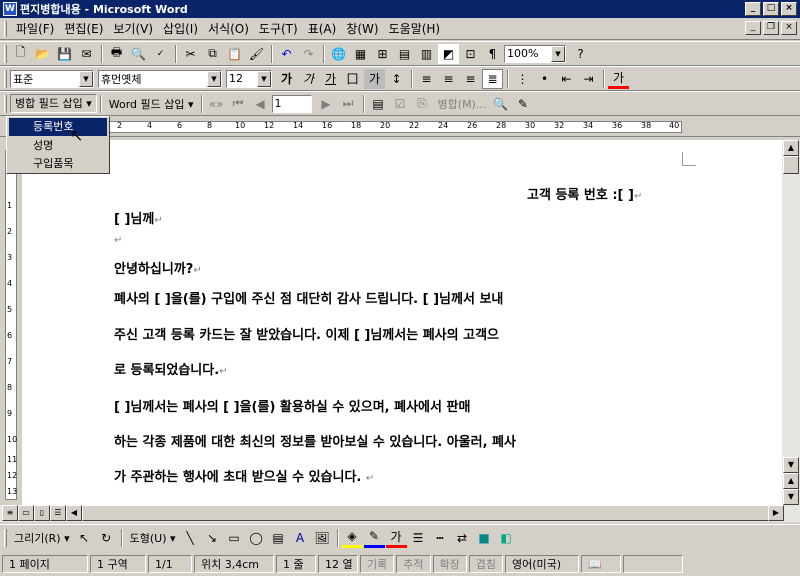 This screenshot has width=800, height=576. What do you see at coordinates (83, 28) in the screenshot?
I see `menu-edit: 편집(E)` at bounding box center [83, 28].